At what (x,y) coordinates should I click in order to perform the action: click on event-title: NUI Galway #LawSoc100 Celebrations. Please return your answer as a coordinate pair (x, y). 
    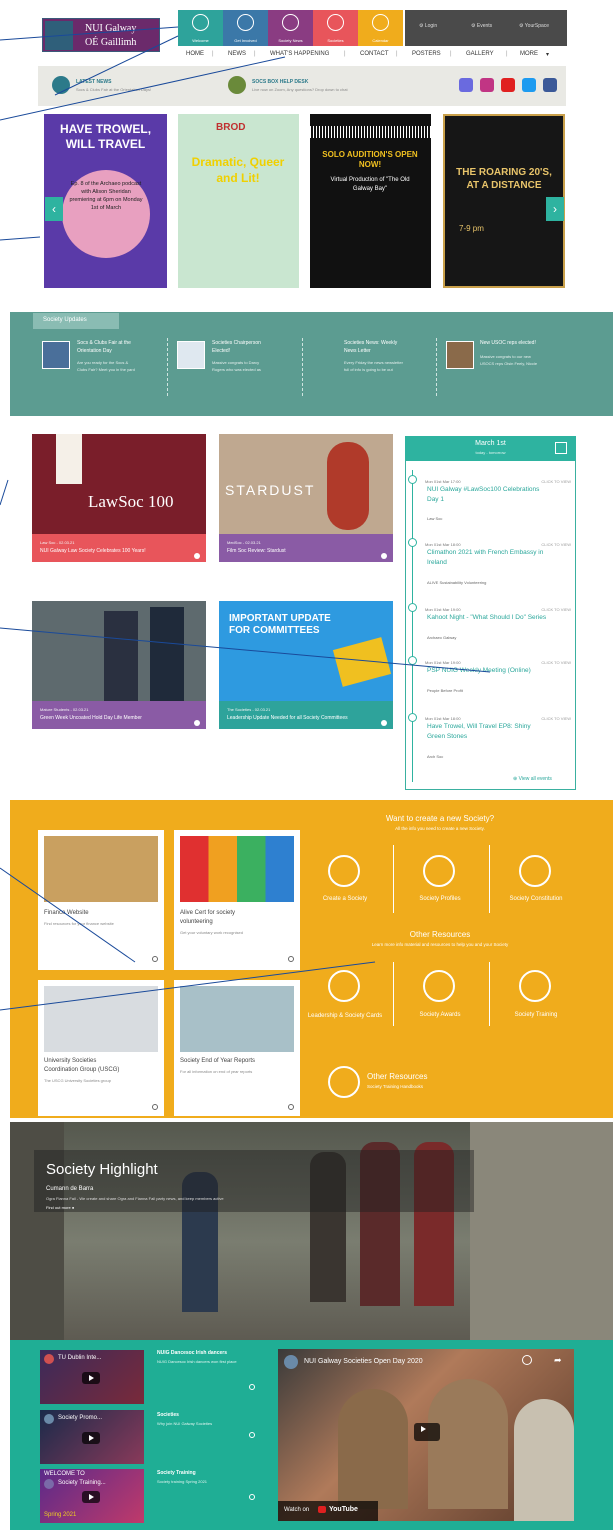
    Looking at the image, I should click on (483, 489).